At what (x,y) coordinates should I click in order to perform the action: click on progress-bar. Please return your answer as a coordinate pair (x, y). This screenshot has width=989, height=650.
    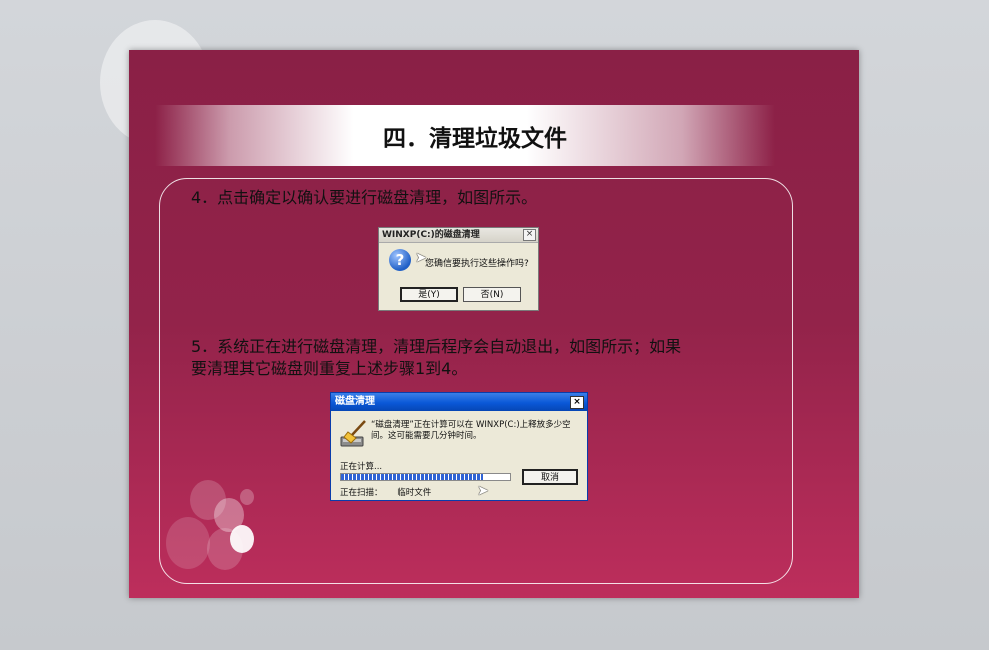
    Looking at the image, I should click on (425, 477).